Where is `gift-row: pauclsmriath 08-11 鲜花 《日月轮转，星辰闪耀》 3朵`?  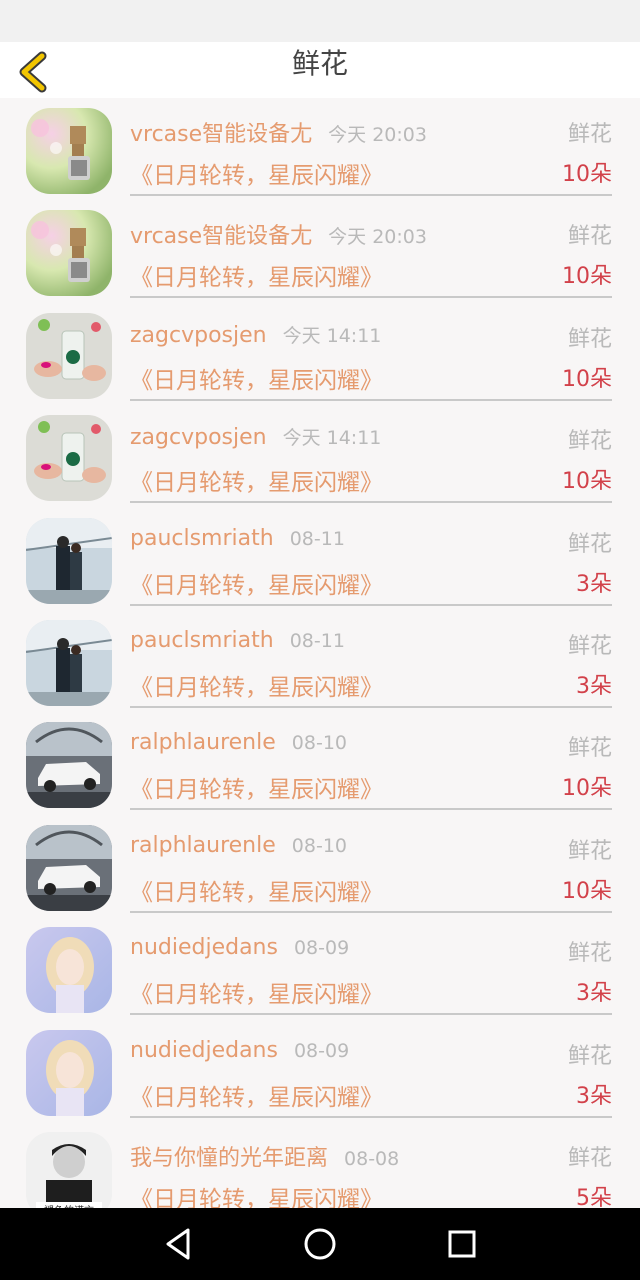 gift-row: pauclsmriath 08-11 鲜花 《日月轮转，星辰闪耀》 3朵 is located at coordinates (320, 559).